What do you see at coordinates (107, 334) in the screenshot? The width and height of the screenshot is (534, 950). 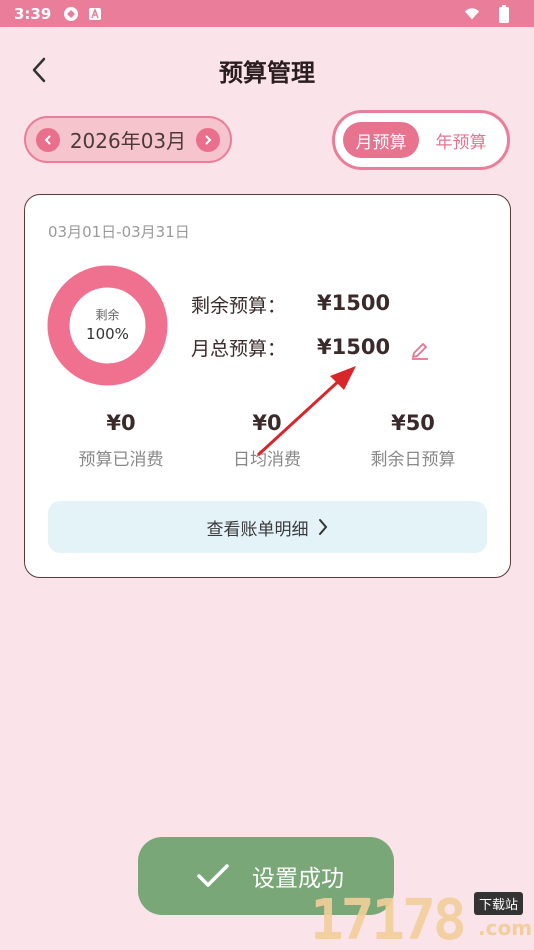 I see `donut-percent: 100%` at bounding box center [107, 334].